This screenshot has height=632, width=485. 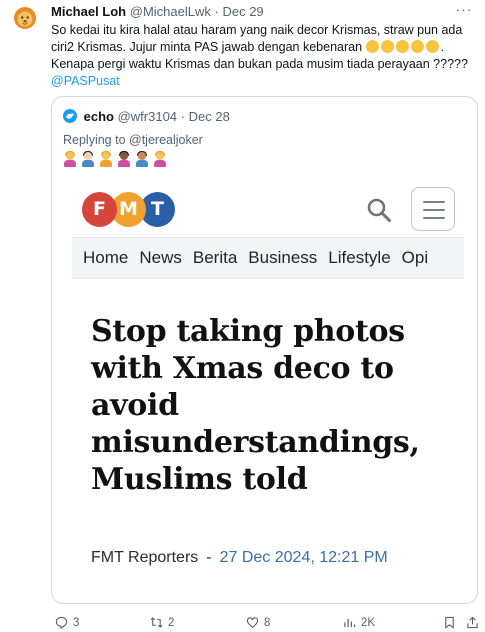 I want to click on author-avatar, so click(x=25, y=19).